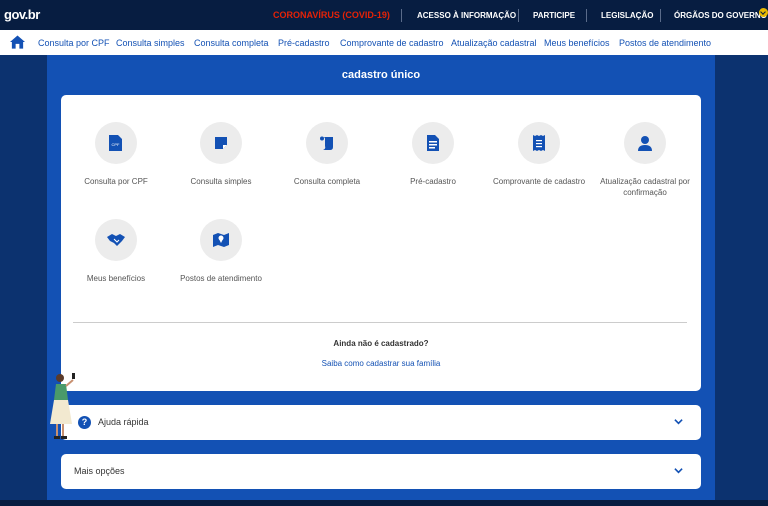  I want to click on nav-postos: Postos de atendimento, so click(665, 43).